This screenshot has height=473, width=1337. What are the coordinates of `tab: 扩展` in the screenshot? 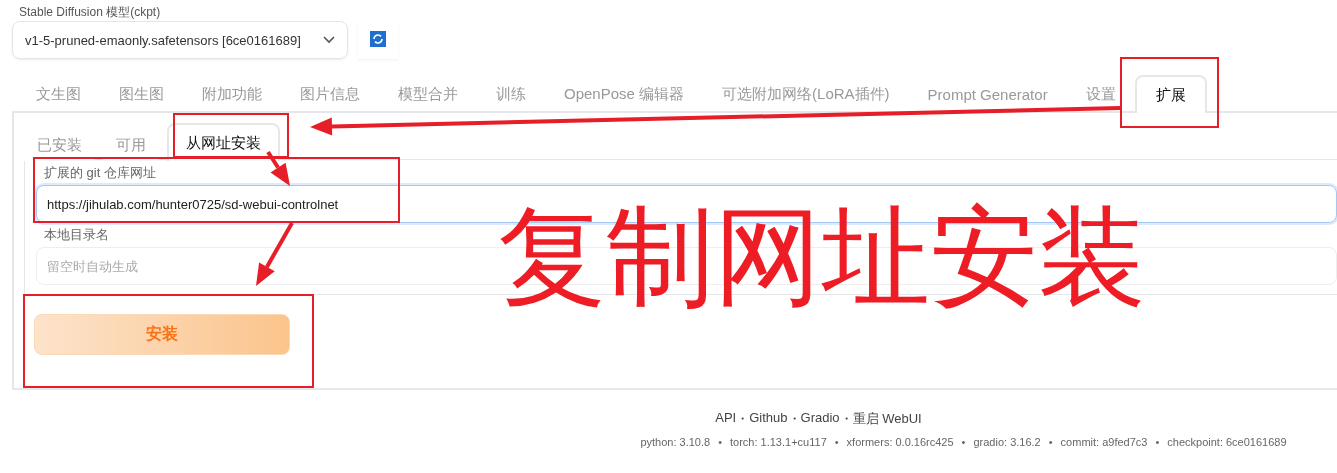 It's located at (1170, 94).